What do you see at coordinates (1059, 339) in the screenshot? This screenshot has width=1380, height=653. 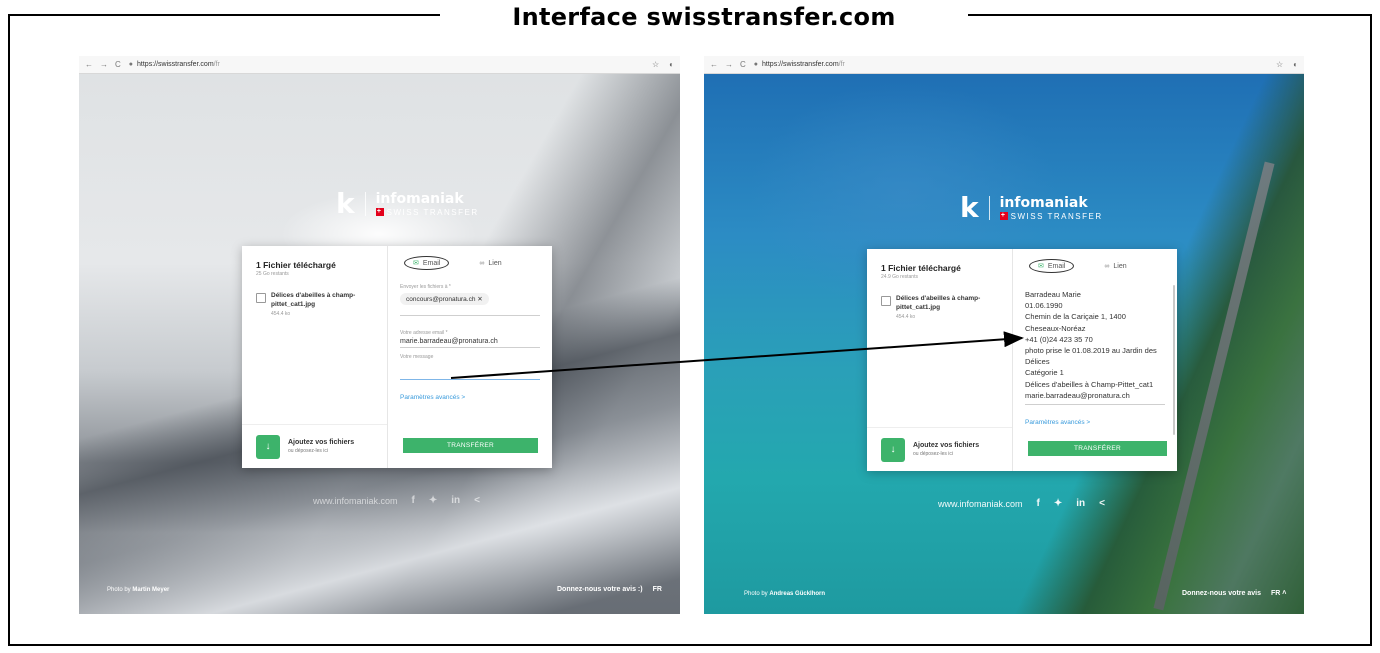 I see `message-line: +41 (0)24 423 35 70` at bounding box center [1059, 339].